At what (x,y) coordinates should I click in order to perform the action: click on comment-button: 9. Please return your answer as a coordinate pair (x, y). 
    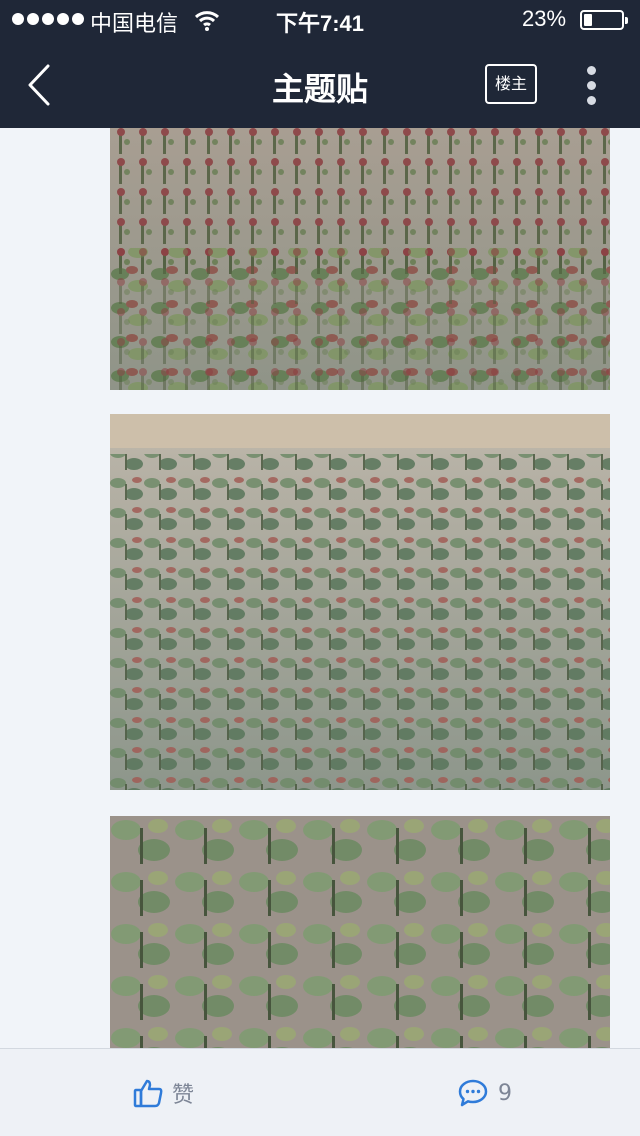
    Looking at the image, I should click on (485, 1093).